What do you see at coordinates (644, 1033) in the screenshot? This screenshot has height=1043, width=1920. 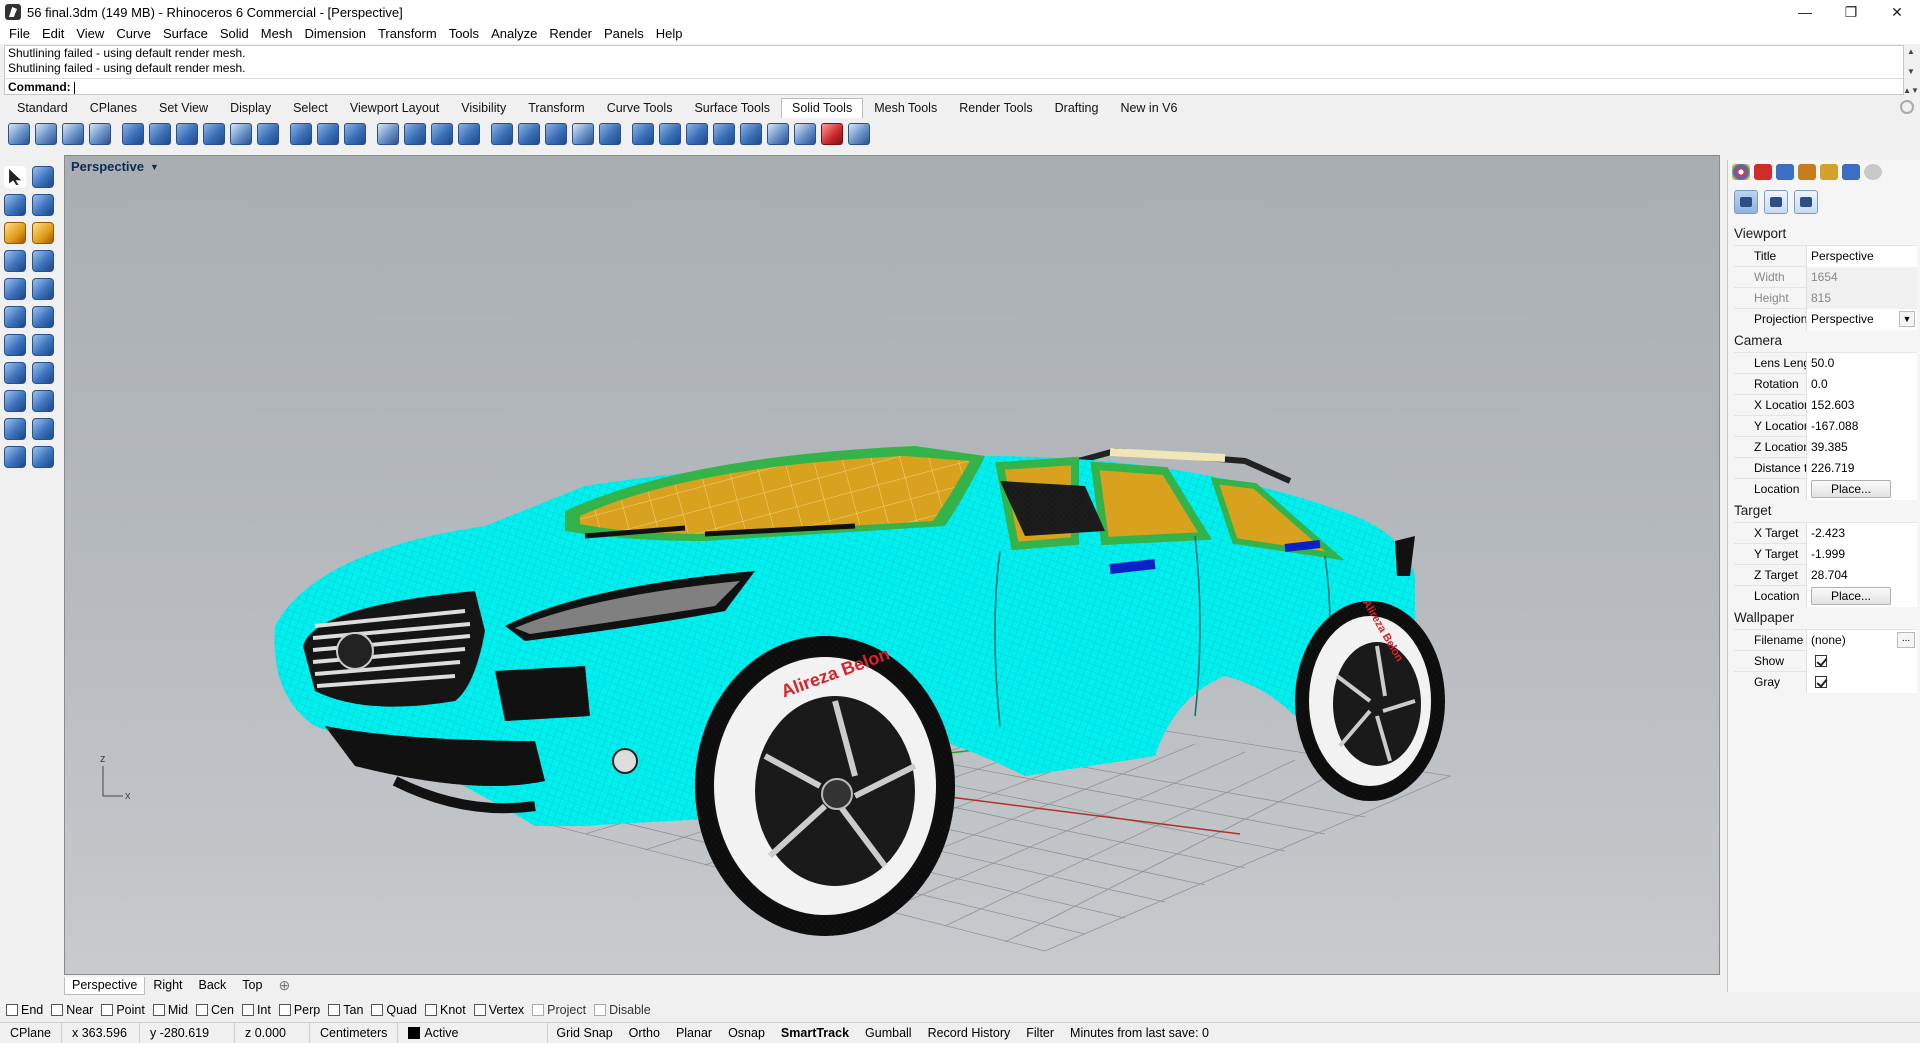 I see `toggle-ortho: Ortho` at bounding box center [644, 1033].